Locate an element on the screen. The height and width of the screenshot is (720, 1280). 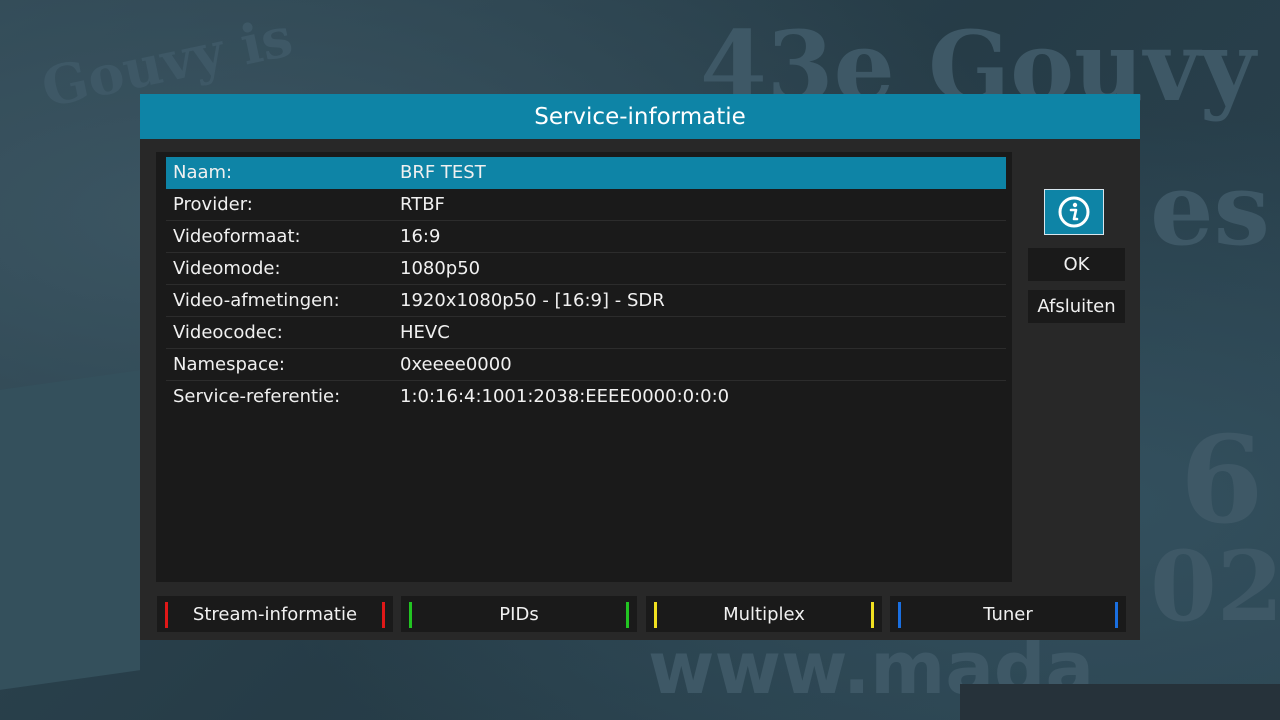
list-item-naam: Naam: BRF TEST is located at coordinates (586, 173).